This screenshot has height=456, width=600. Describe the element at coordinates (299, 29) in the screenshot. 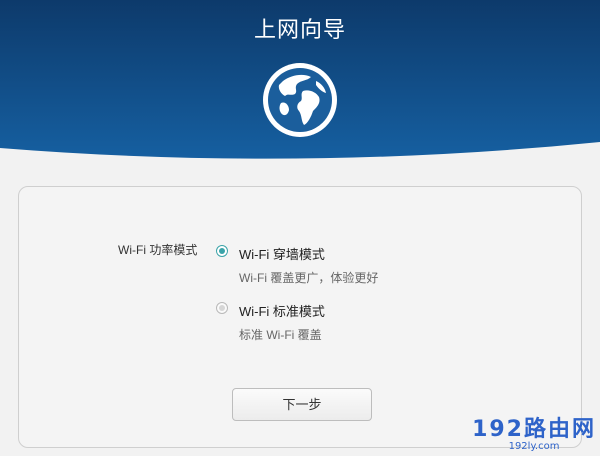

I see `page-title: 上网向导` at that location.